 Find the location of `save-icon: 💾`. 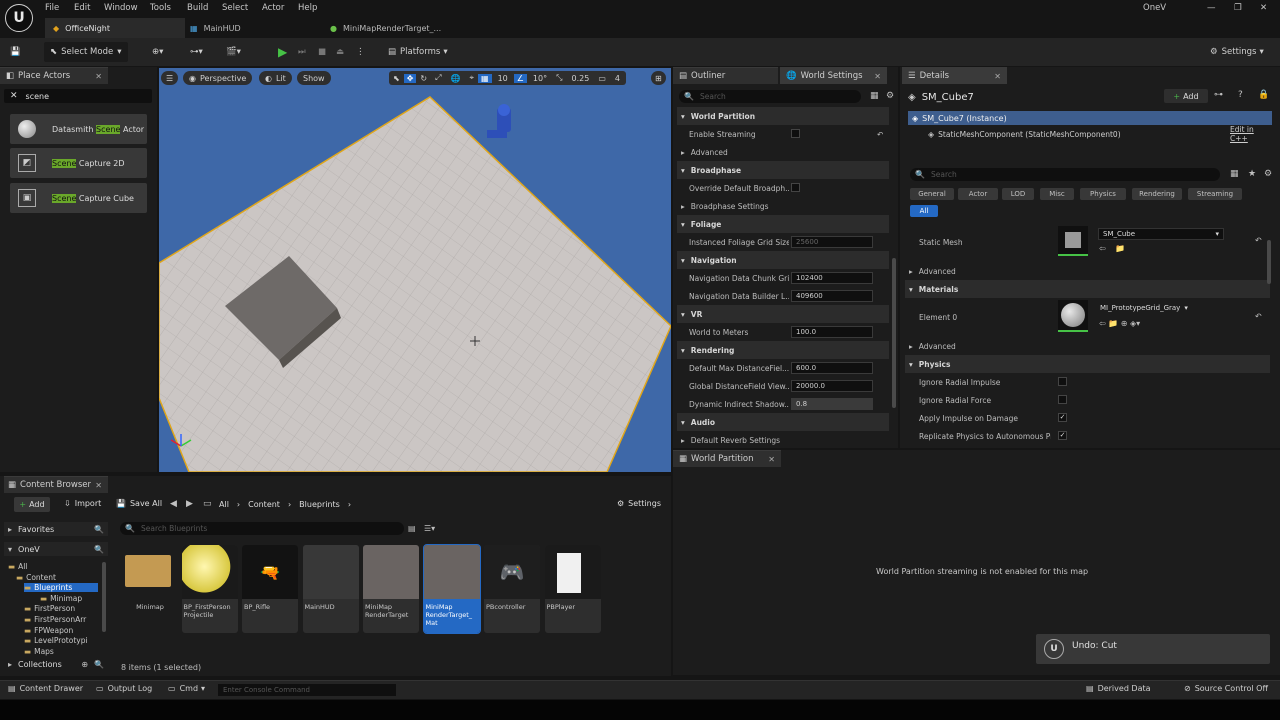

save-icon: 💾 is located at coordinates (15, 52).